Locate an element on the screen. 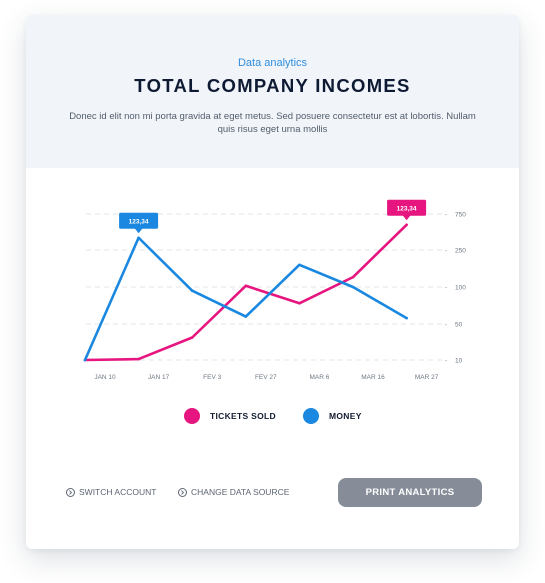 This screenshot has height=583, width=545. x-axis-ticks: JAN 10 JAN 17 FEV 3 FEV 27 MAR 6 MAR 16 MAR 27 is located at coordinates (266, 377).